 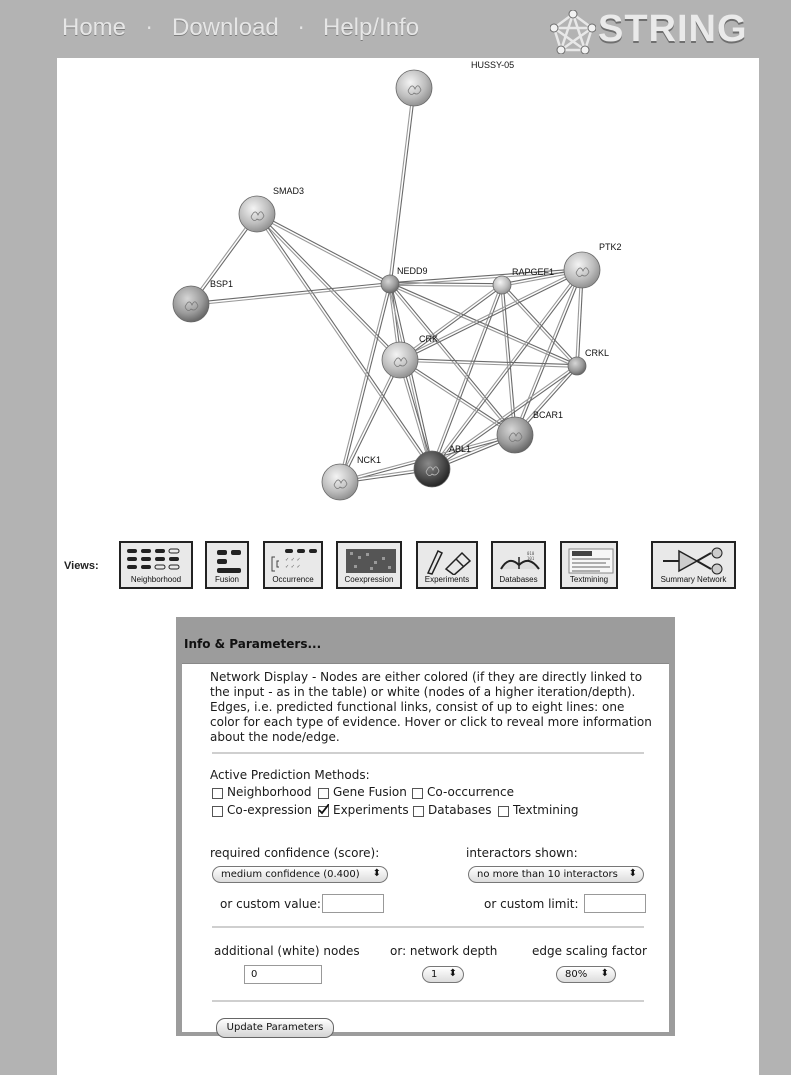 I want to click on view-summary-network-button: Summary Network, so click(x=693, y=565).